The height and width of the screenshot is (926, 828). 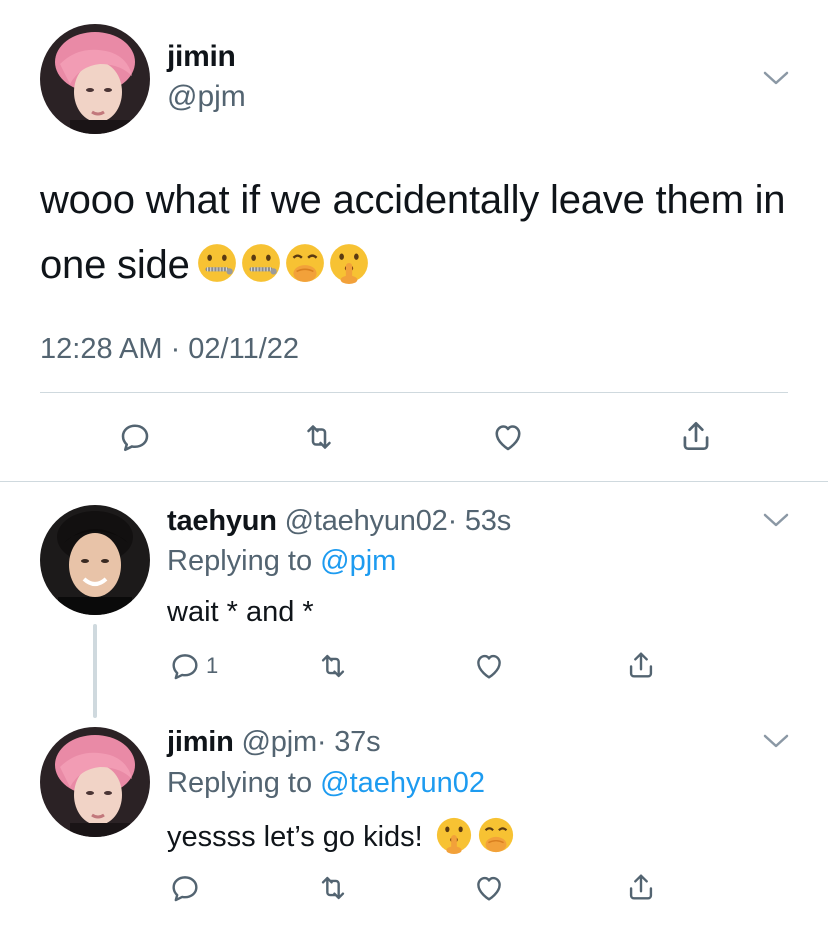 What do you see at coordinates (283, 263) in the screenshot?
I see `tweet-emojis` at bounding box center [283, 263].